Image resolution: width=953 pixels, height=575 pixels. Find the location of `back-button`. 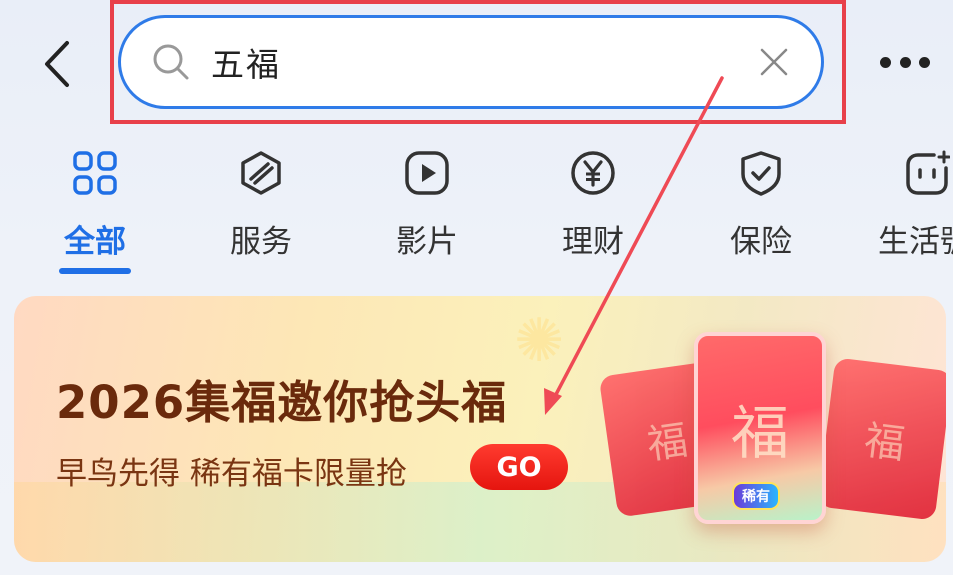

back-button is located at coordinates (56, 64).